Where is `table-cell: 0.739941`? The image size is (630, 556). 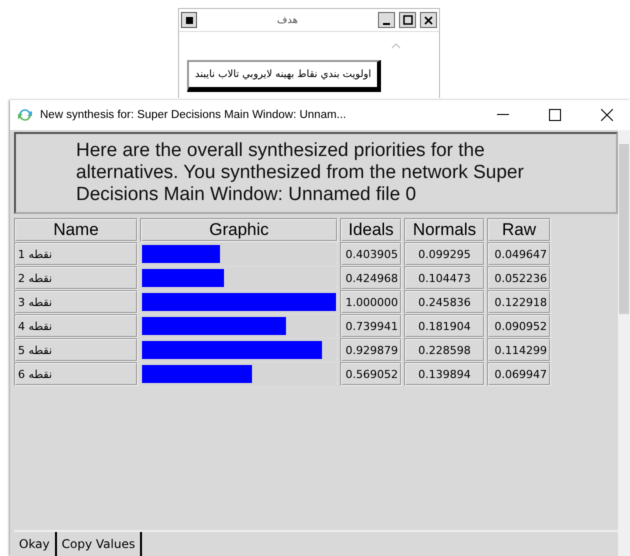
table-cell: 0.739941 is located at coordinates (371, 326).